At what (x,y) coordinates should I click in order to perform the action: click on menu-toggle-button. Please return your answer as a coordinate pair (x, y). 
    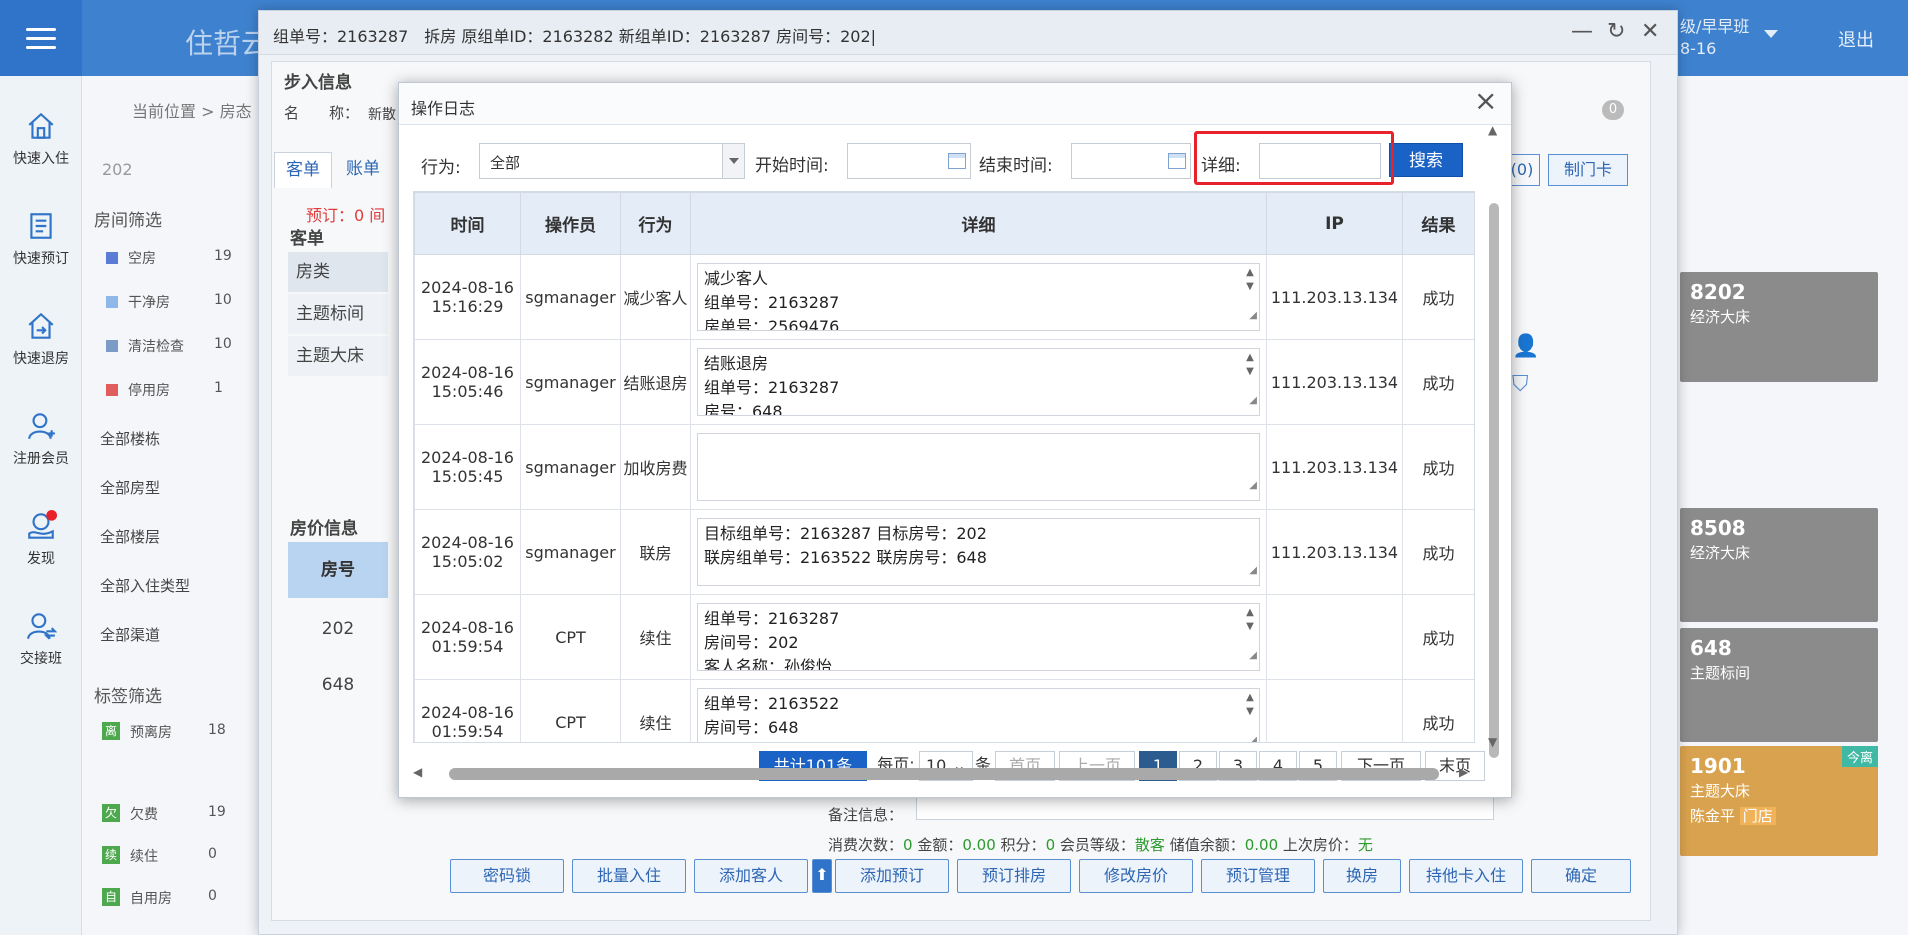
    Looking at the image, I should click on (41, 38).